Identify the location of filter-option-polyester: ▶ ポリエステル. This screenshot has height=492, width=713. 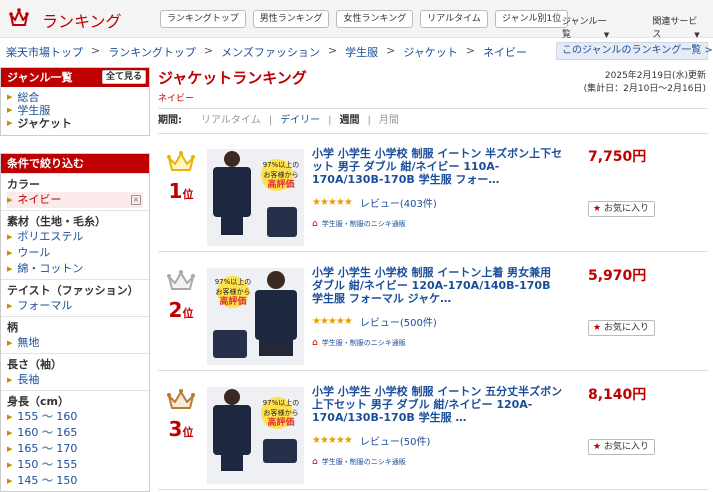
(75, 237).